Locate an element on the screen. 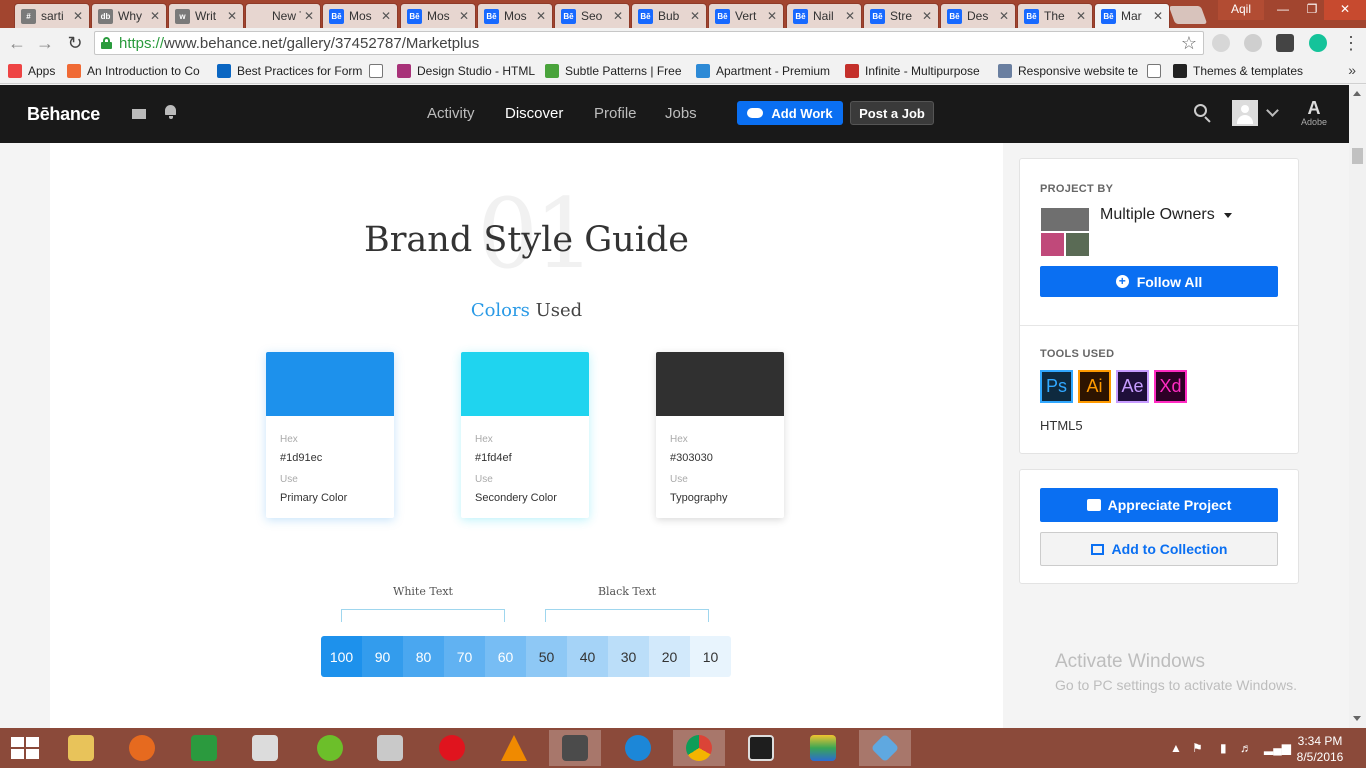  browser-tab: Bē Nail ✕ is located at coordinates (824, 15).